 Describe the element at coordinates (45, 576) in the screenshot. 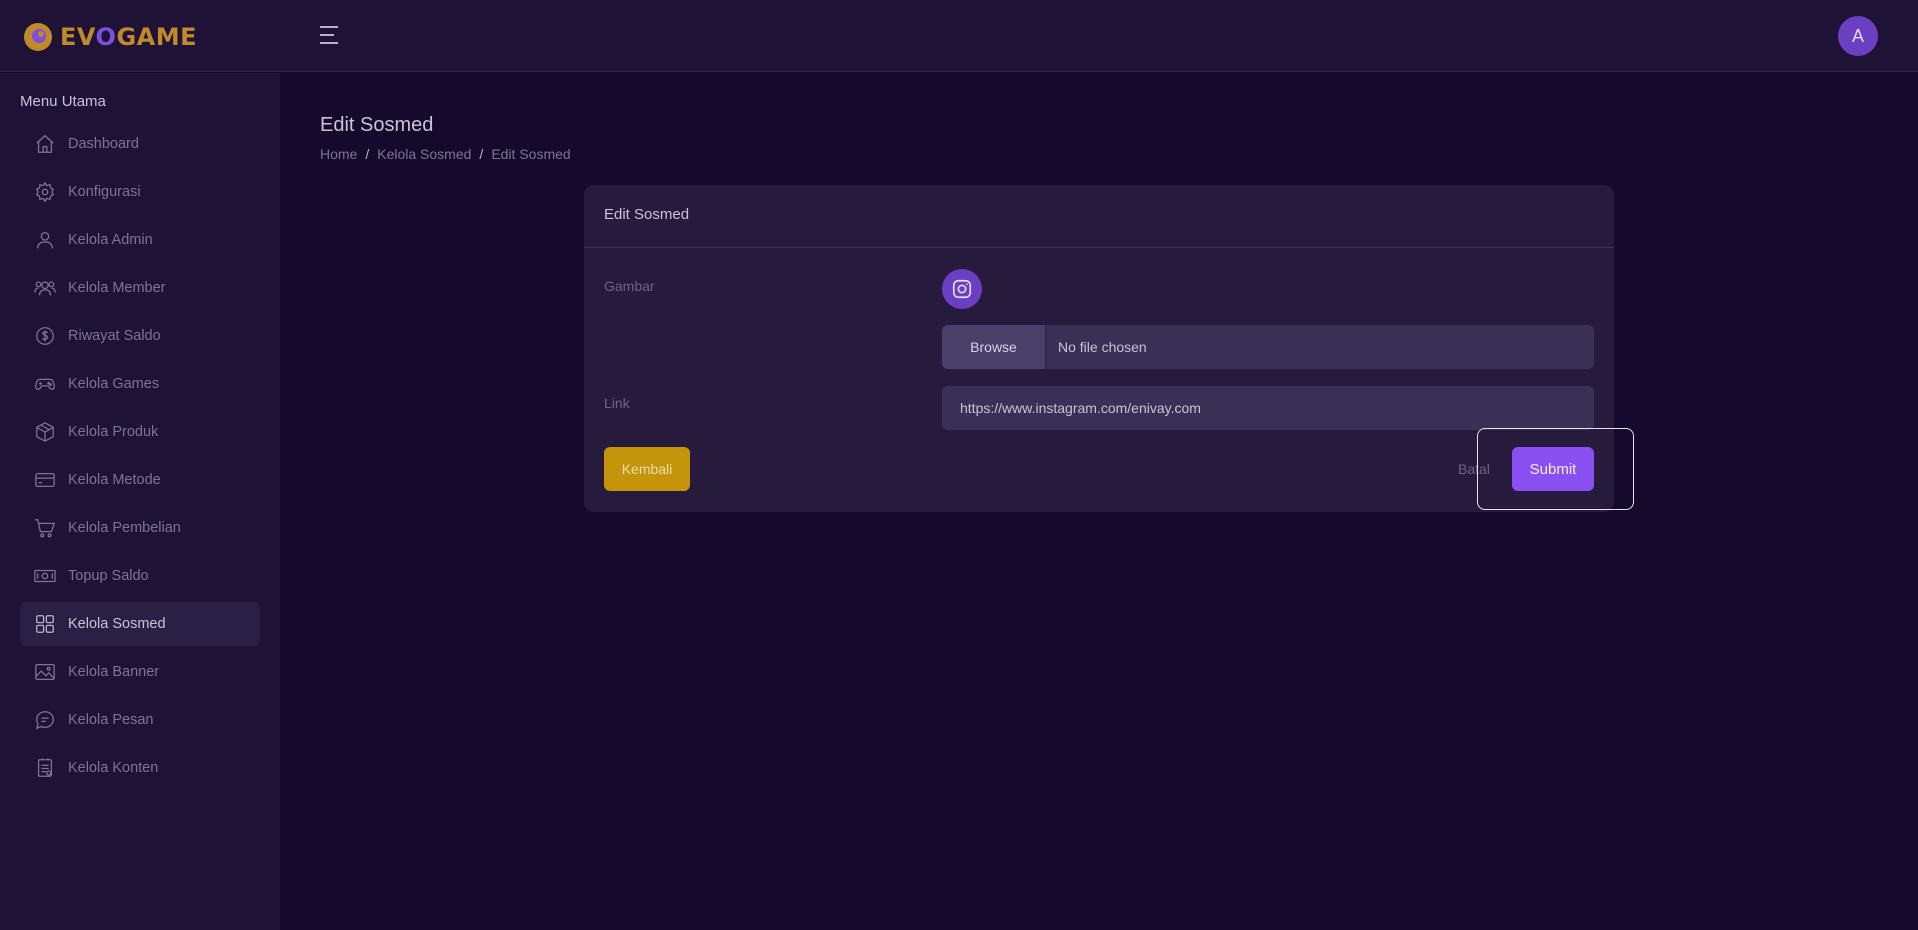

I see `cash-icon` at that location.